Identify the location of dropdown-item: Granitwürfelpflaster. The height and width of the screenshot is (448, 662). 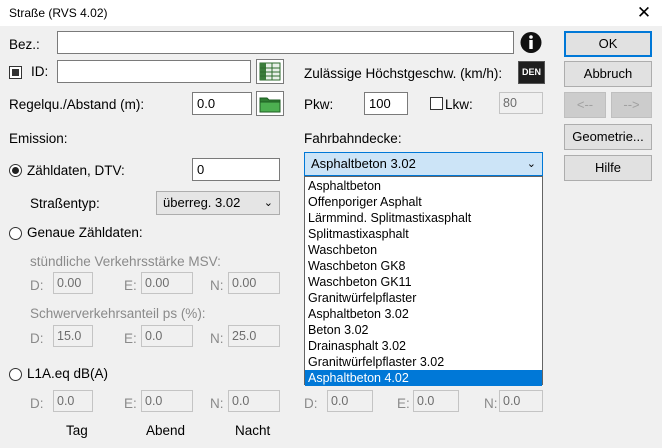
(423, 298).